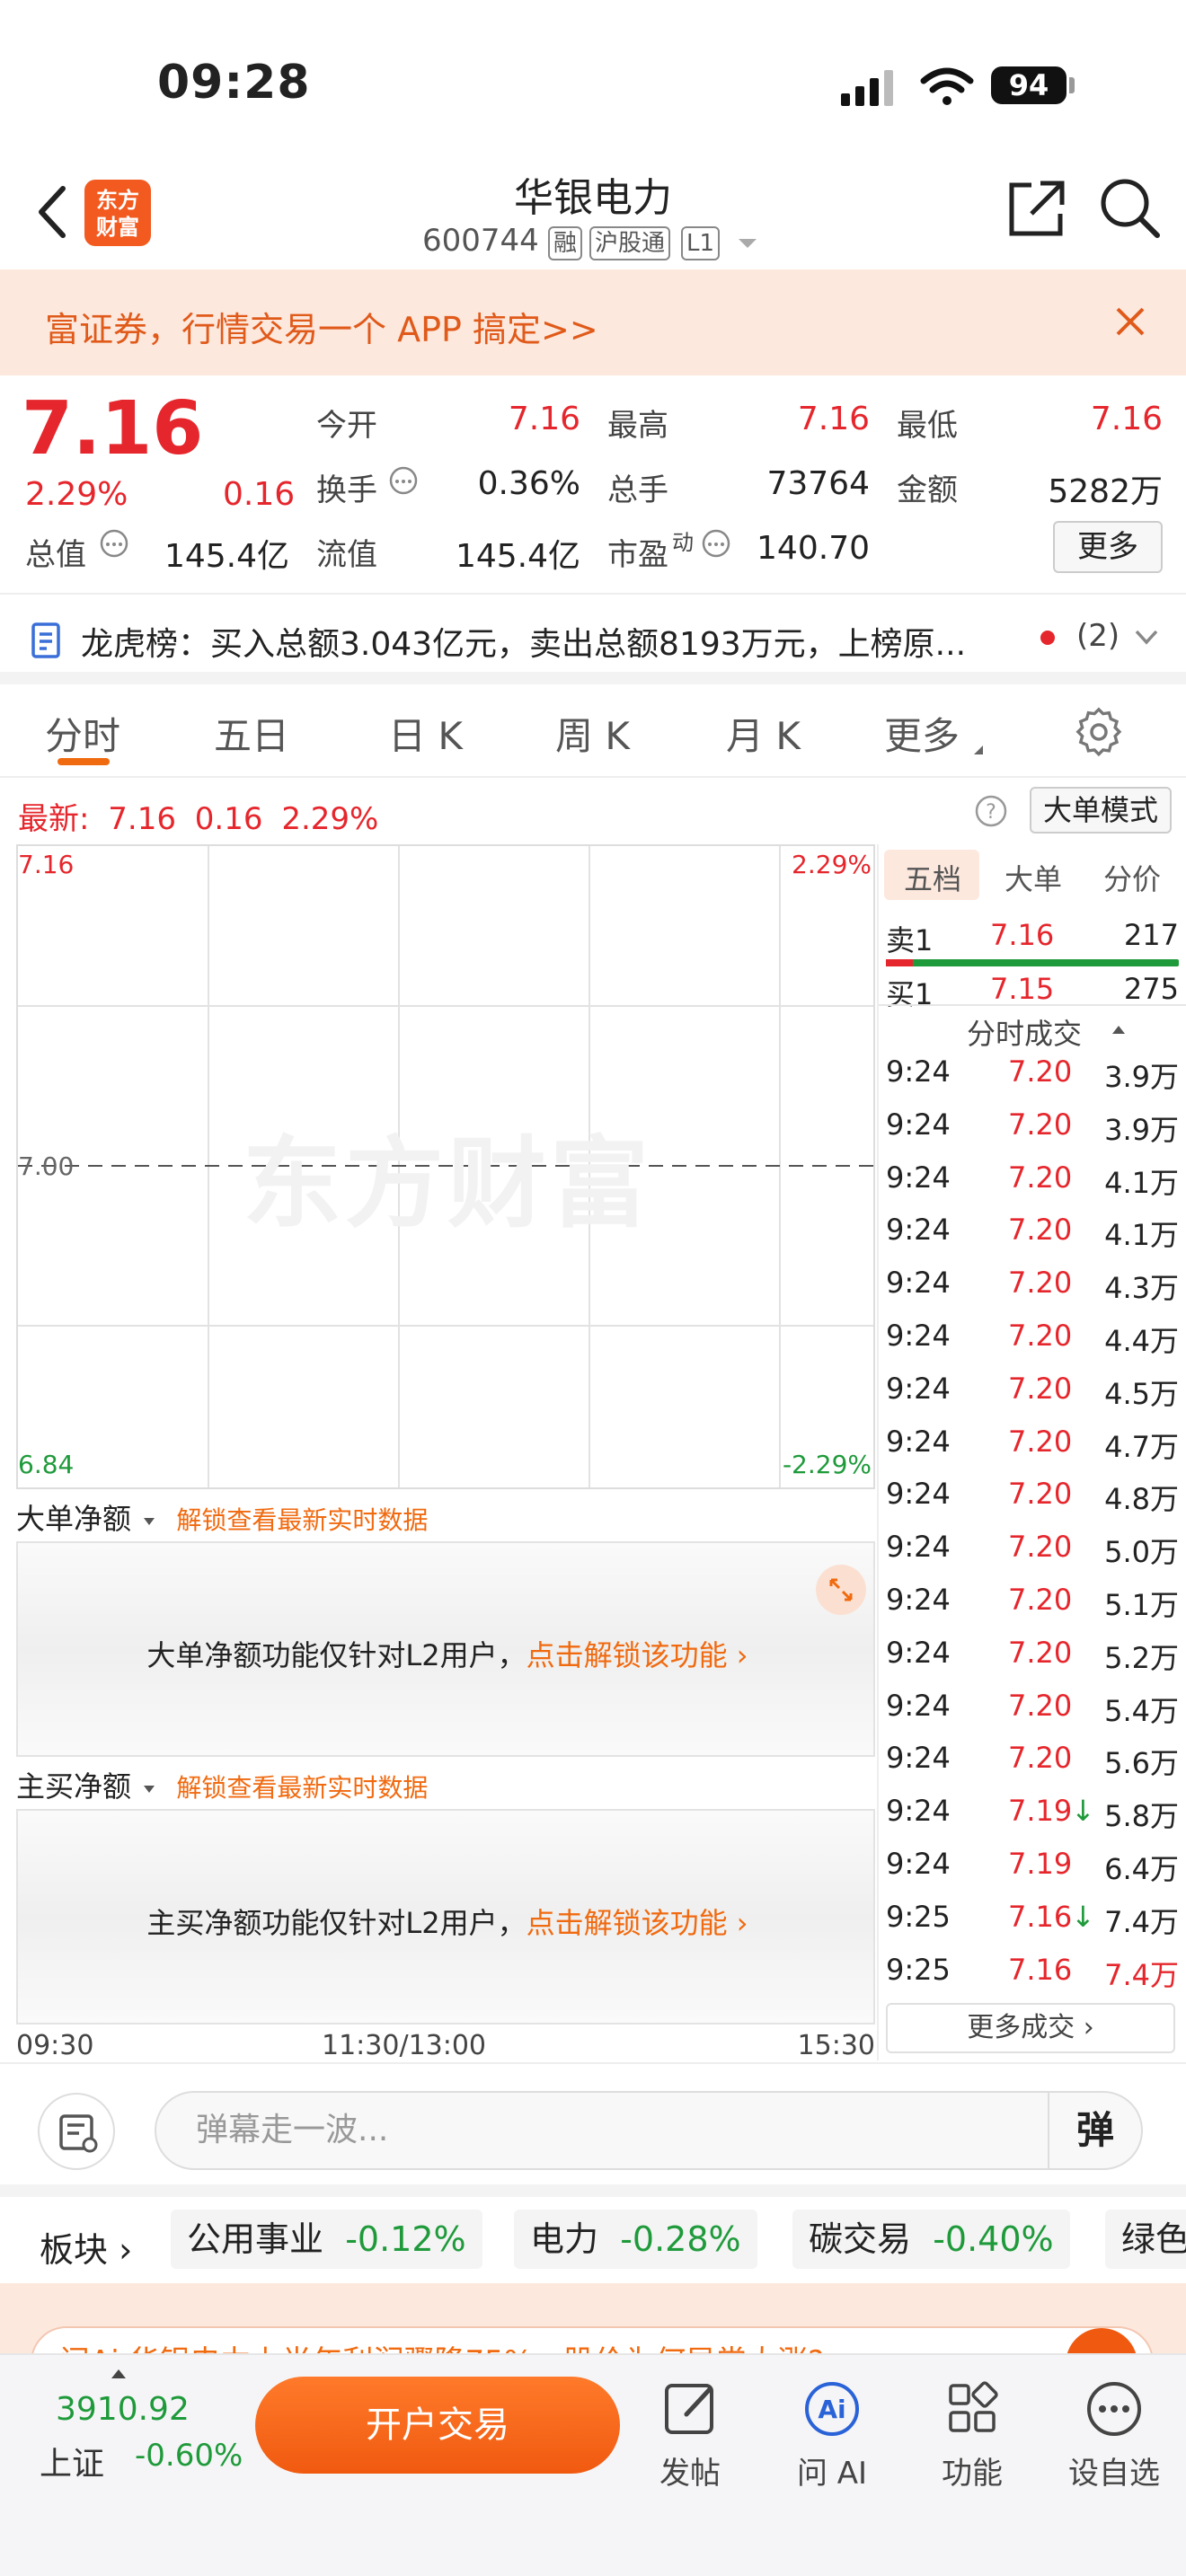  I want to click on value-turnover: 0.36%, so click(528, 483).